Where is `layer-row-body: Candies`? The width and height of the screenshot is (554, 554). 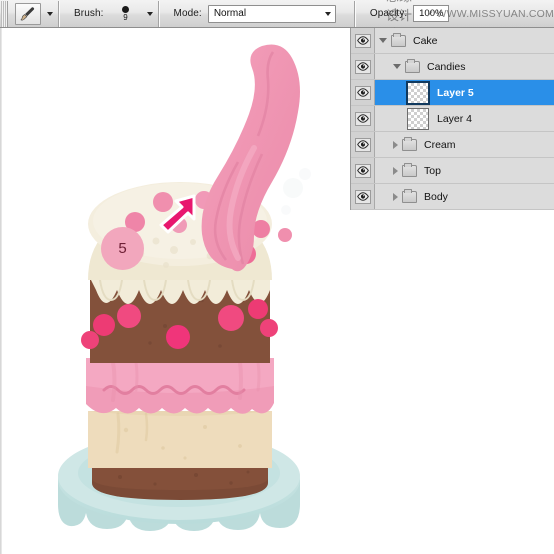
layer-row-body: Candies is located at coordinates (464, 66).